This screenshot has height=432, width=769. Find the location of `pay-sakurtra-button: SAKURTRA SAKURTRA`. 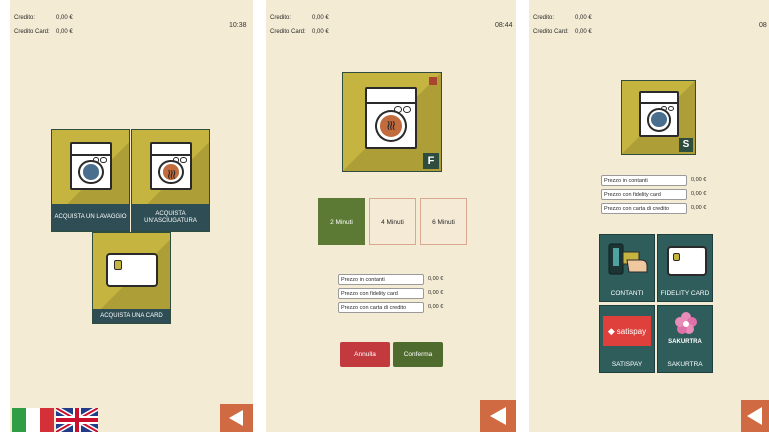

pay-sakurtra-button: SAKURTRA SAKURTRA is located at coordinates (685, 339).